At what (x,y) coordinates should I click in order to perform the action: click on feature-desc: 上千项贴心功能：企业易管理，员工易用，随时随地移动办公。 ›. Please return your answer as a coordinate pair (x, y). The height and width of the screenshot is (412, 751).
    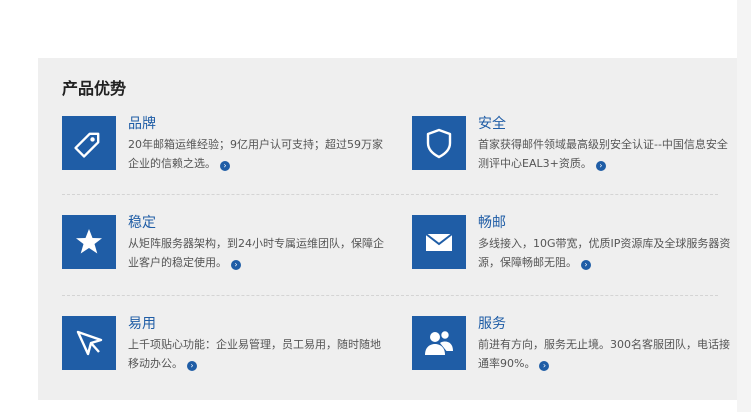
    Looking at the image, I should click on (254, 354).